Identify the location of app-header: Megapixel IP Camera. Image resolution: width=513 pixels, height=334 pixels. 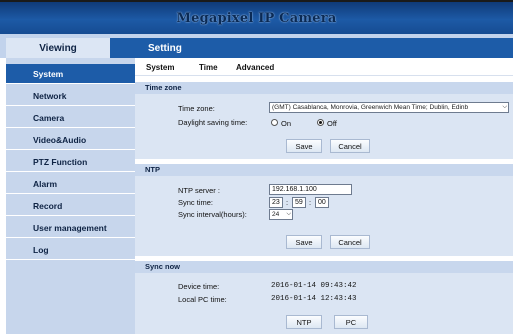
(256, 18).